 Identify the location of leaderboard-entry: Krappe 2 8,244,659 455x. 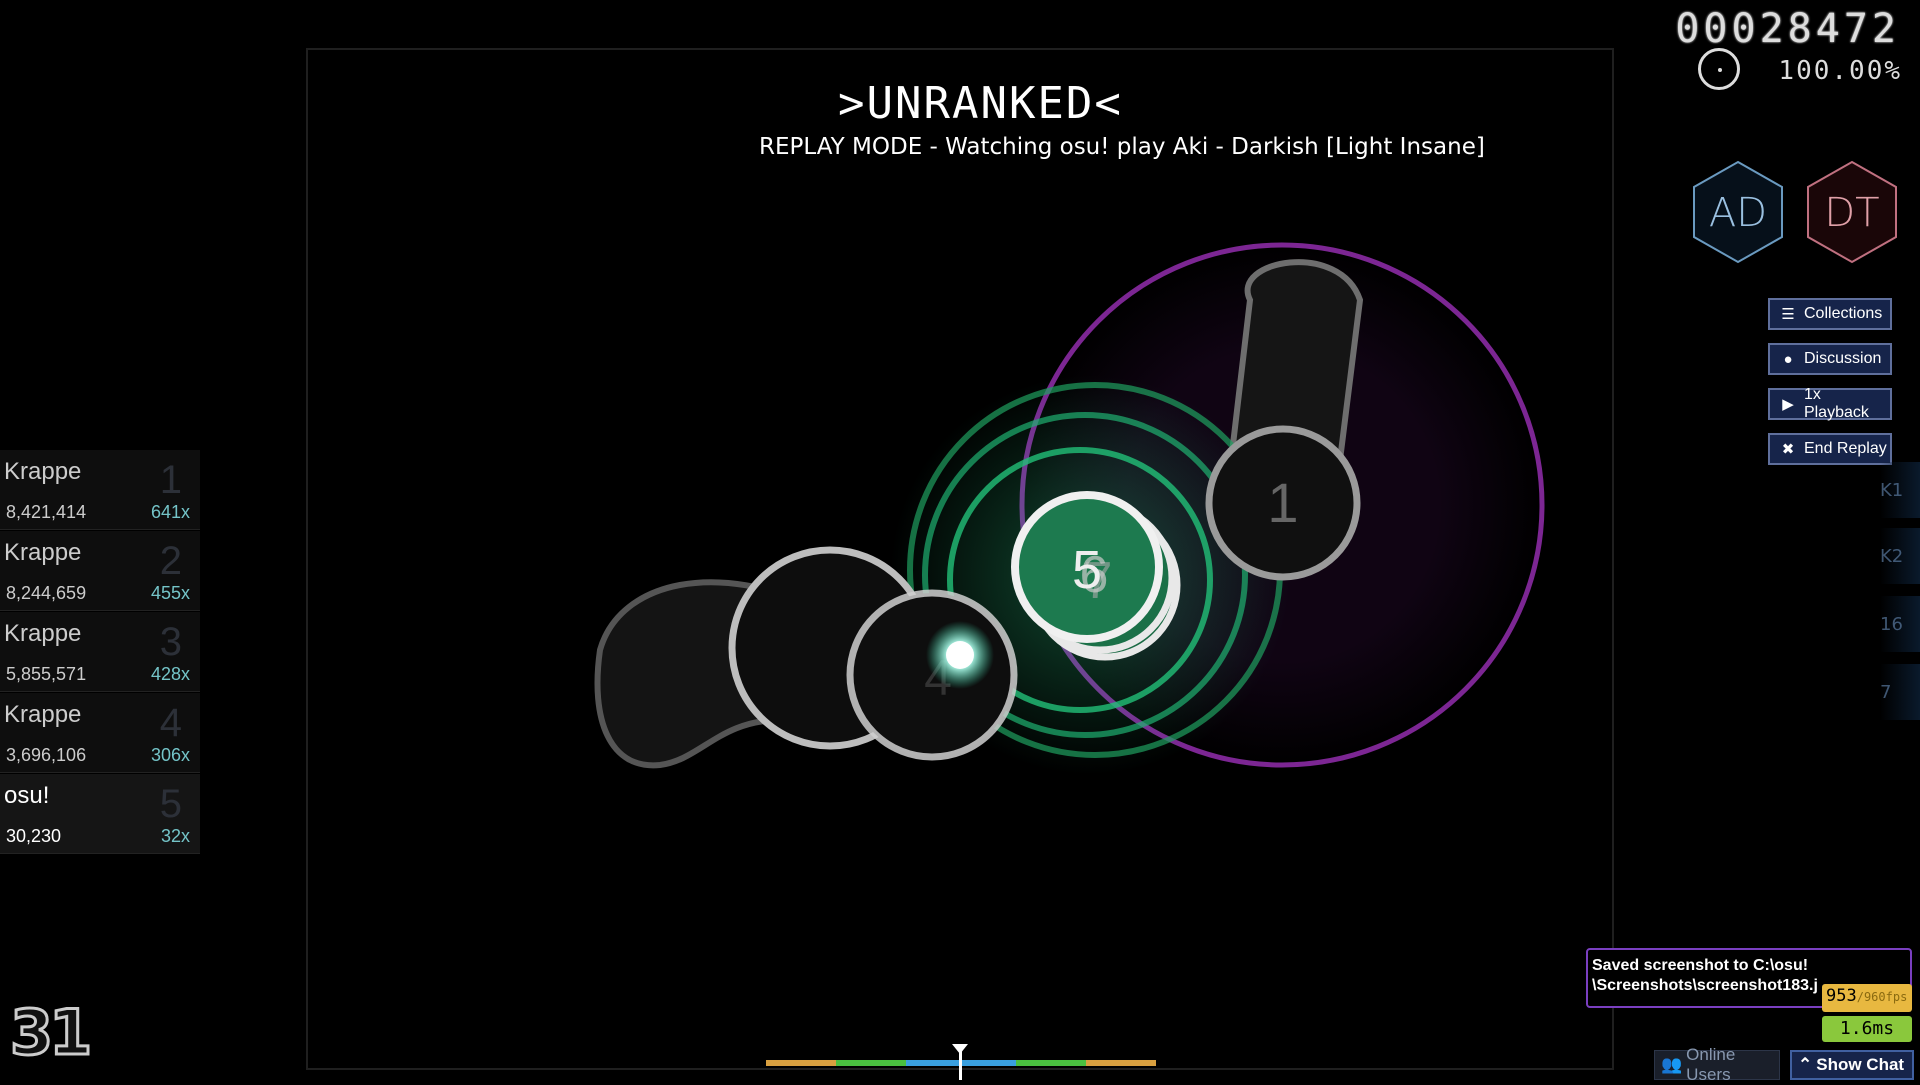
(100, 571).